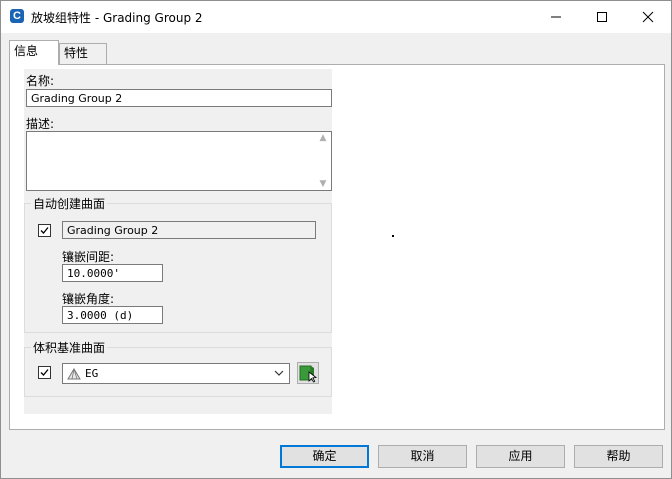 The width and height of the screenshot is (672, 479). What do you see at coordinates (69, 203) in the screenshot?
I see `auto-surface-group-title: 自动创建曲面` at bounding box center [69, 203].